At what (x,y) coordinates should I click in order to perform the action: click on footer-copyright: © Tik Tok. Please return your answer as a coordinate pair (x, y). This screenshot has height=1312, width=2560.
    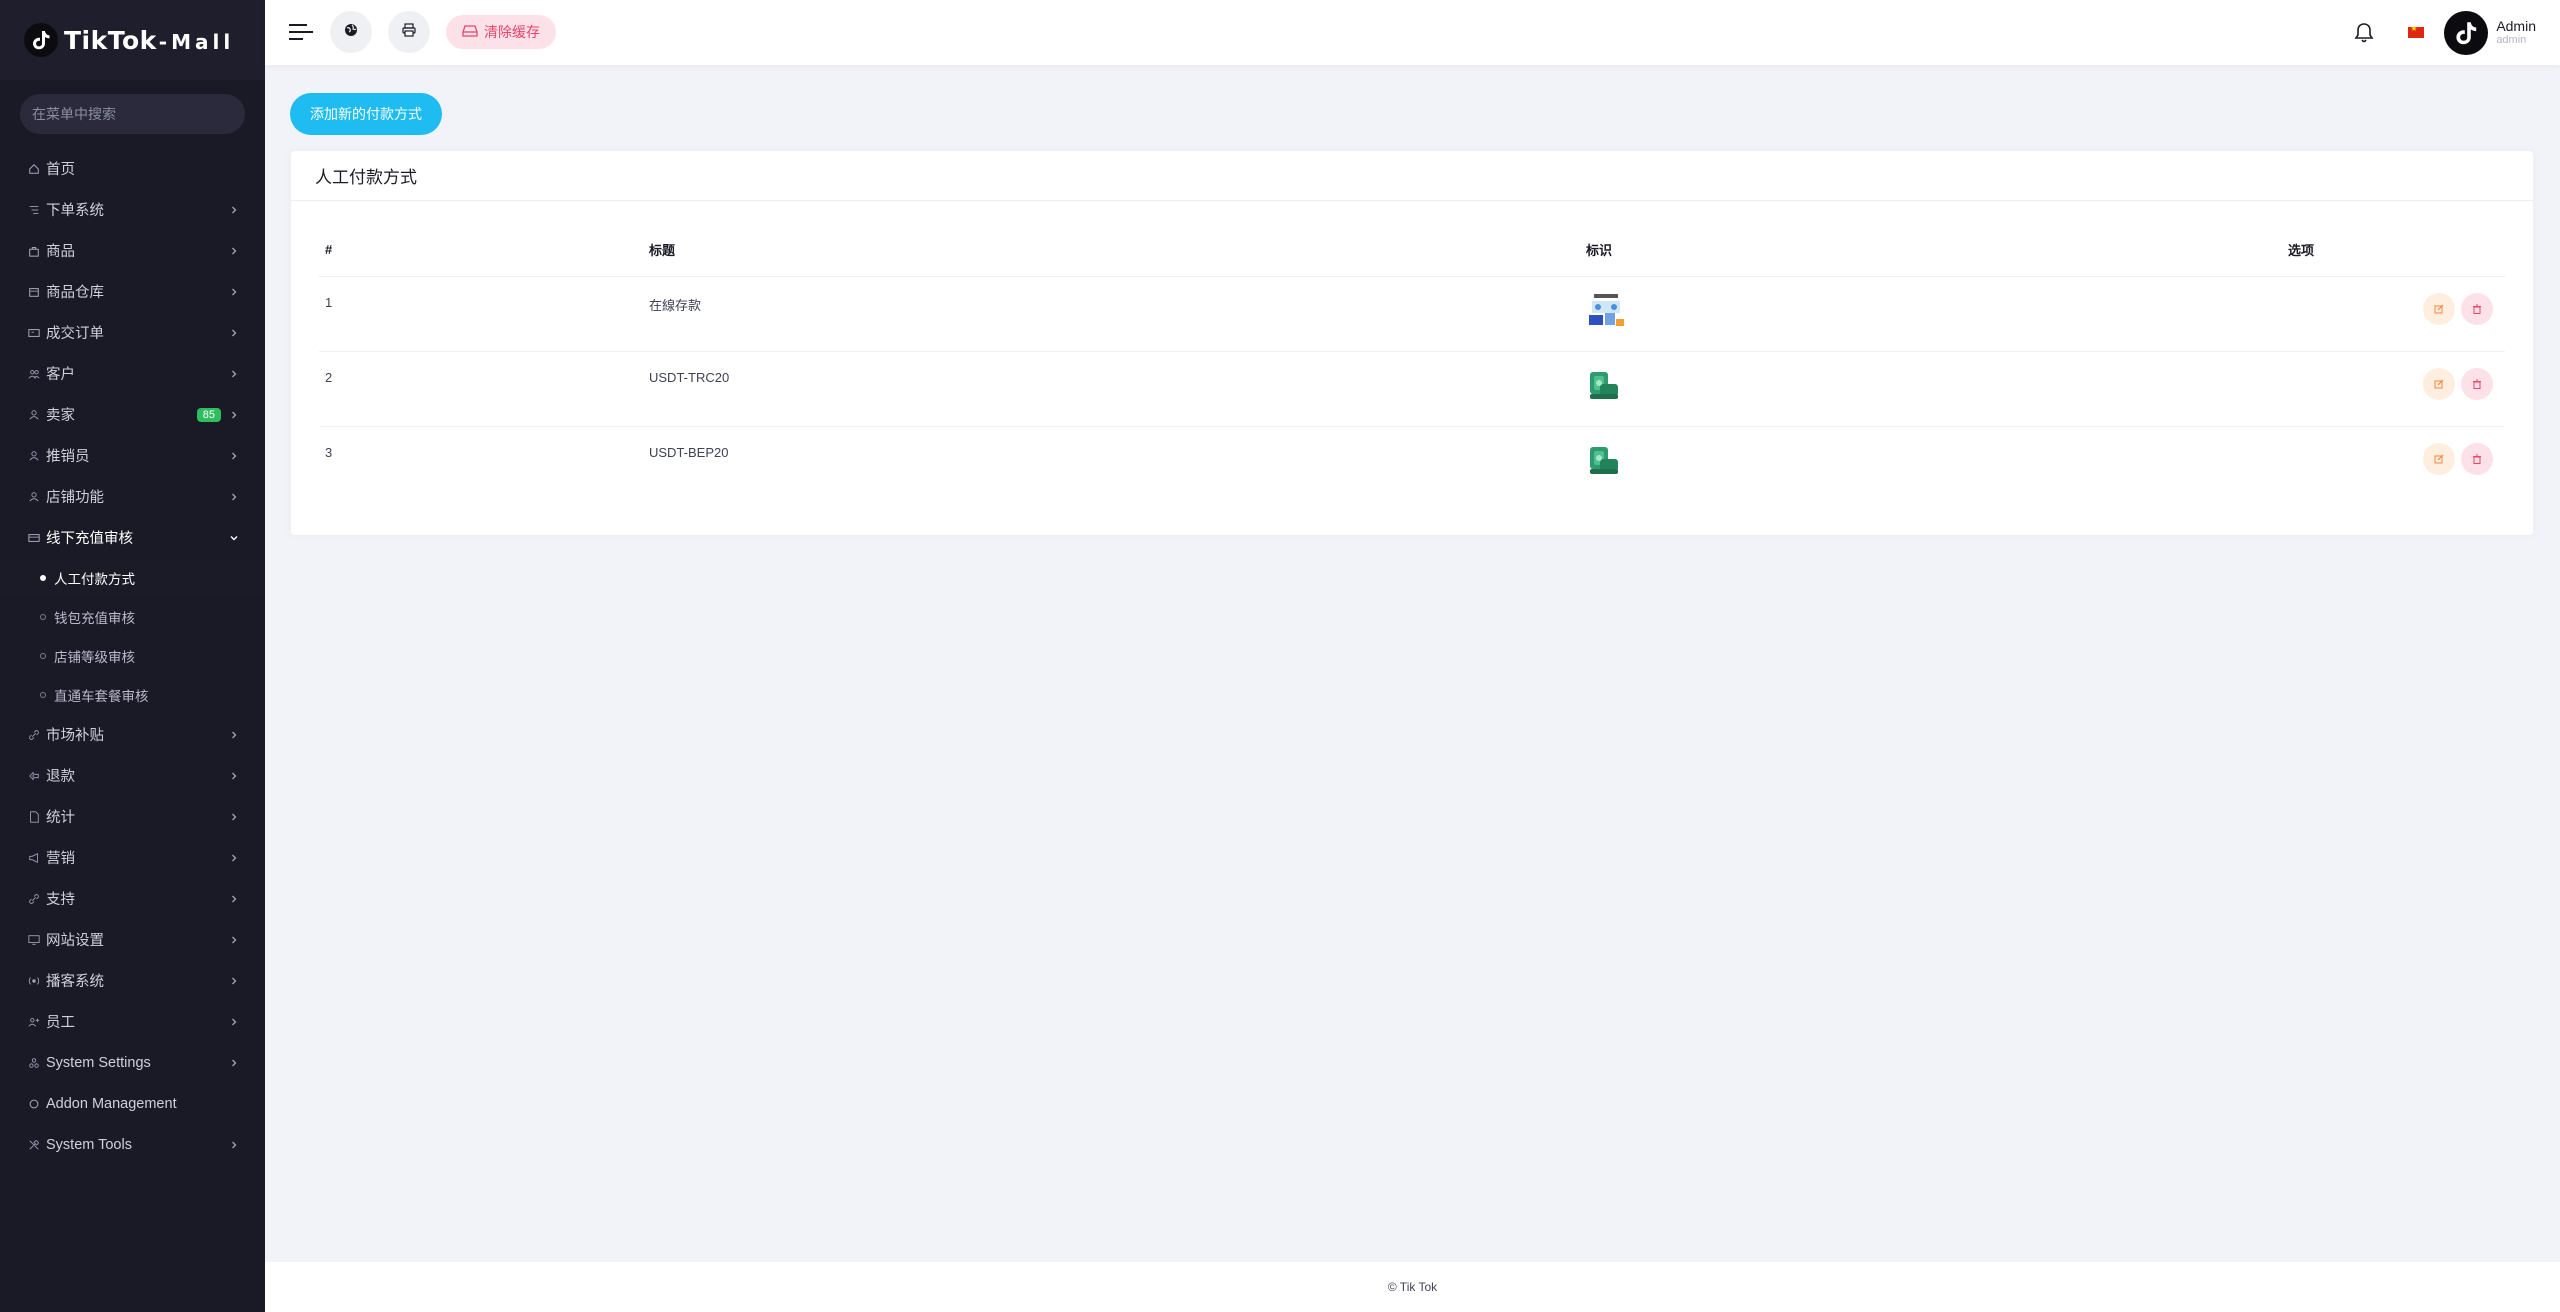
    Looking at the image, I should click on (1412, 1287).